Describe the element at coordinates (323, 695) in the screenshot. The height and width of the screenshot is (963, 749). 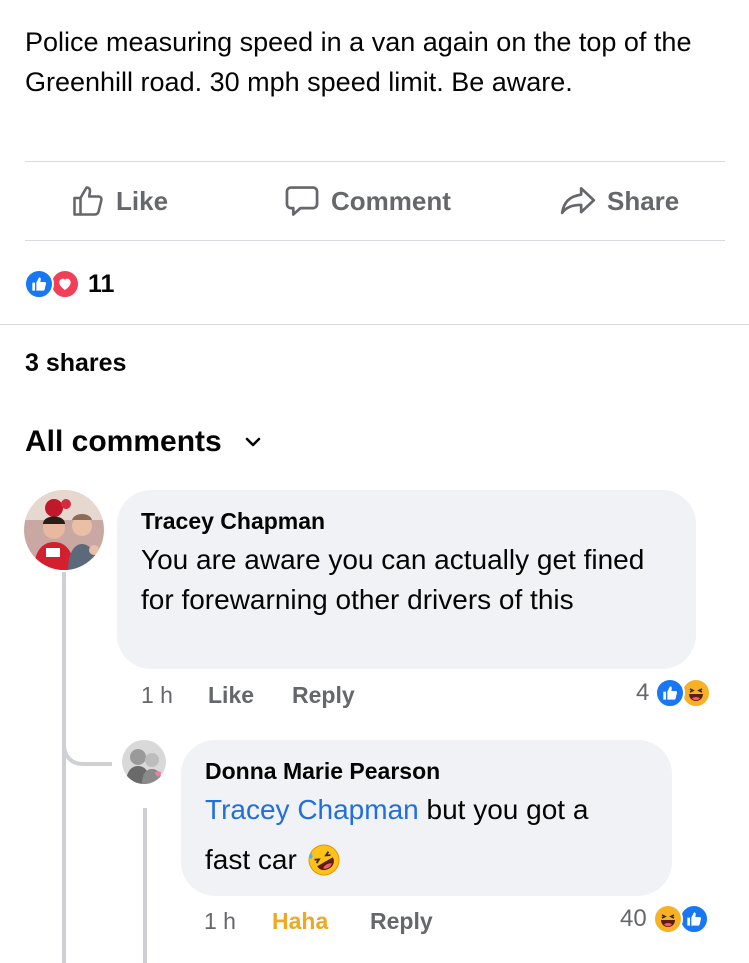
I see `comment-reply-button: Reply` at that location.